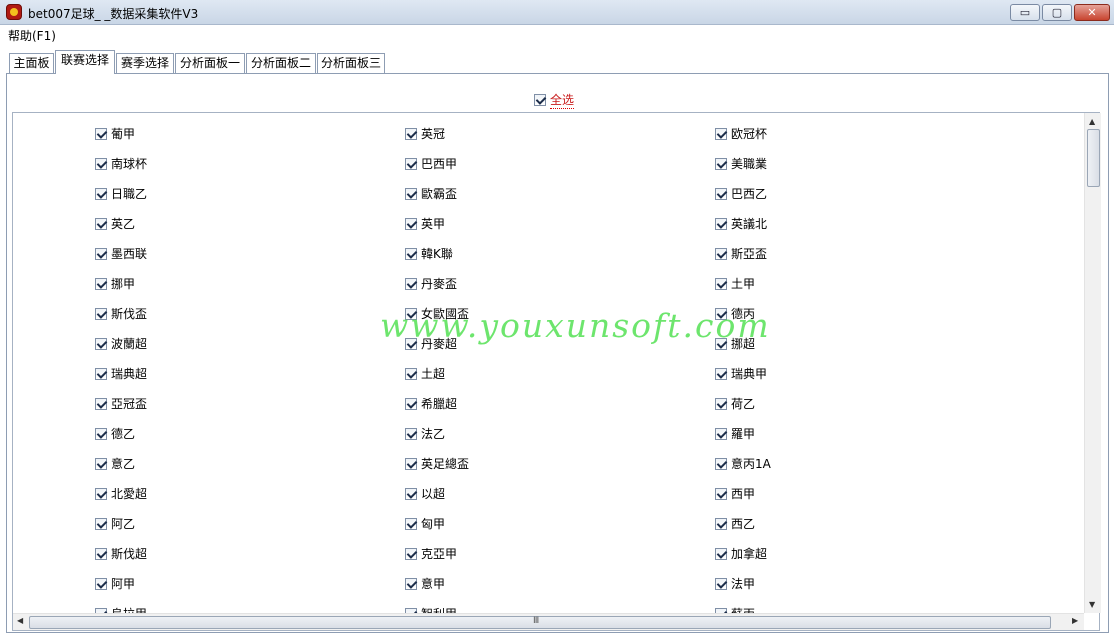  What do you see at coordinates (121, 193) in the screenshot?
I see `league-item: 日職乙` at bounding box center [121, 193].